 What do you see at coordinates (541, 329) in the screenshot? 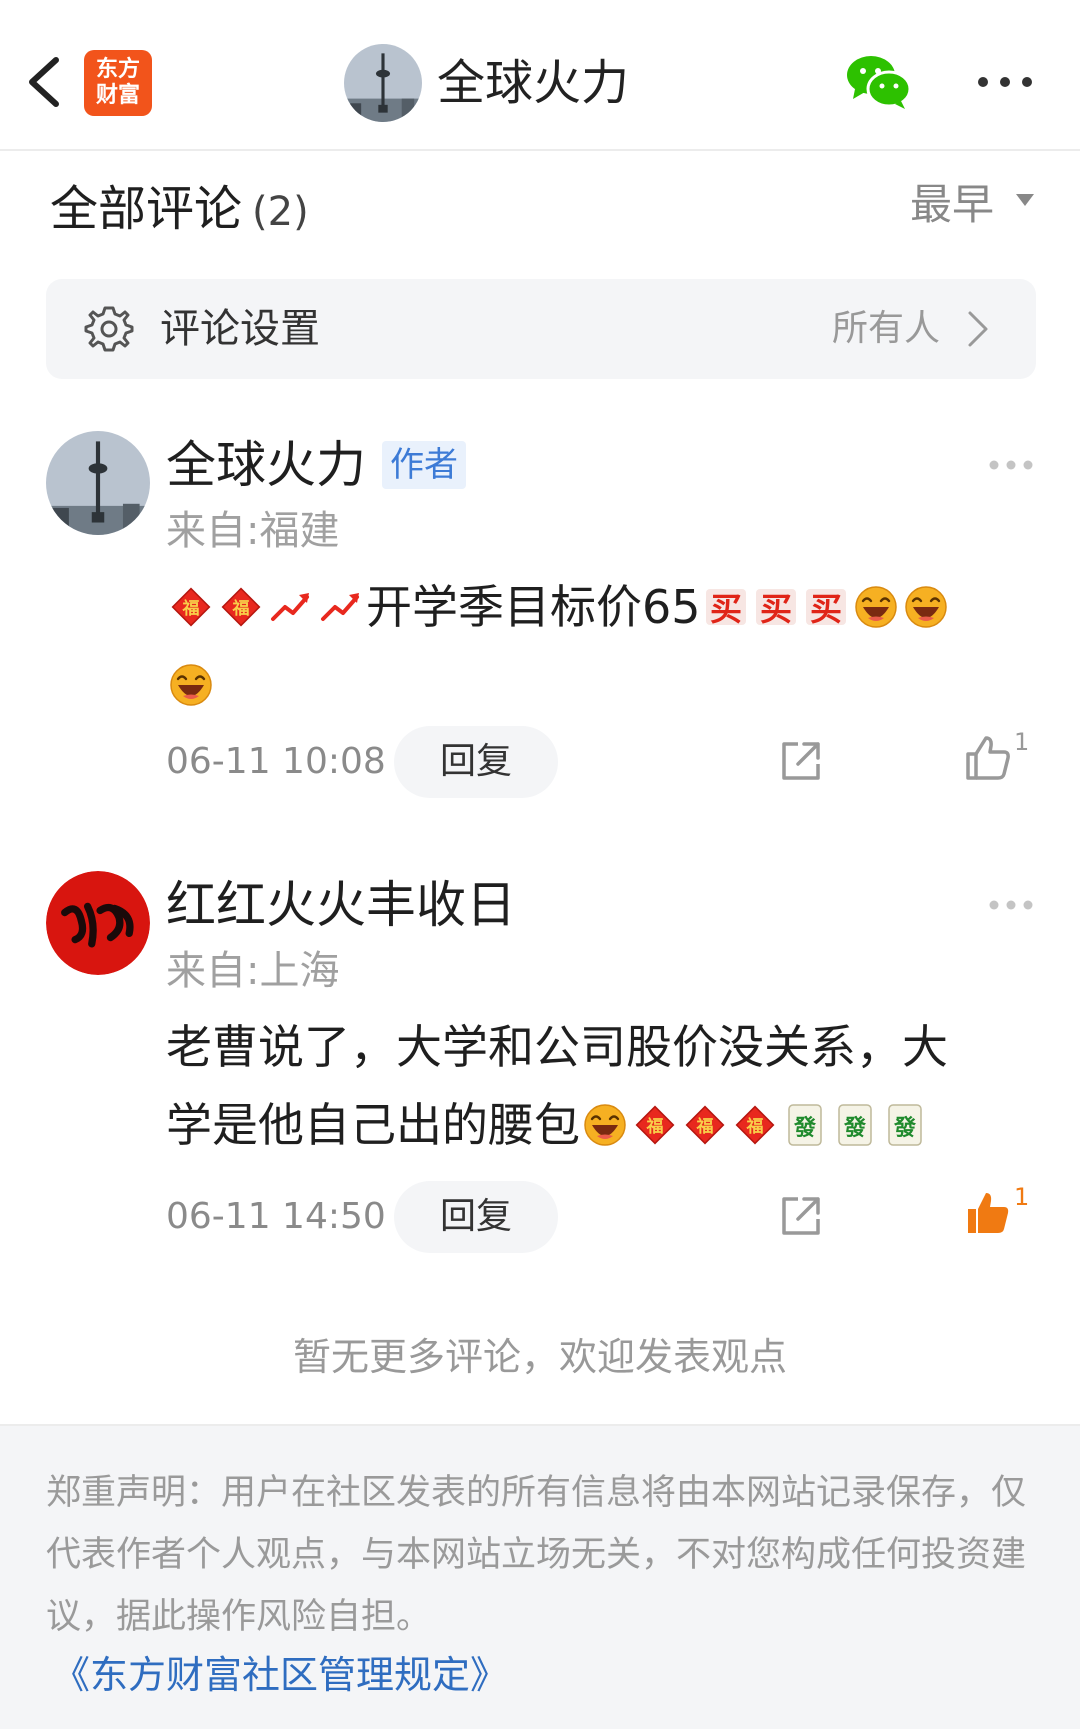
I see `comment-settings-row: 评论设置 所有人` at bounding box center [541, 329].